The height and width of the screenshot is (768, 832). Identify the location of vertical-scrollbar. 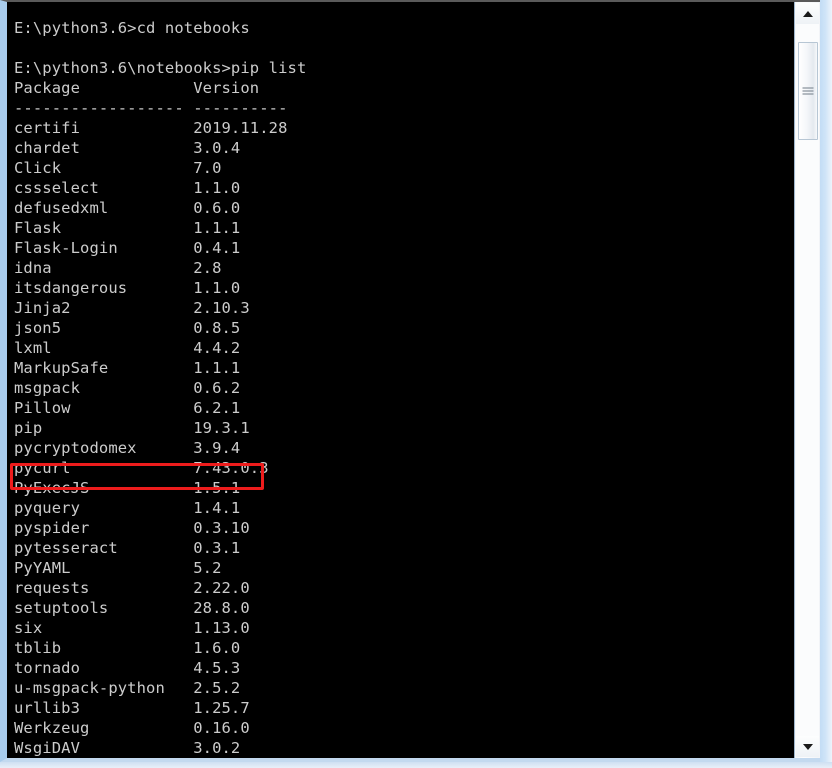
(807, 380).